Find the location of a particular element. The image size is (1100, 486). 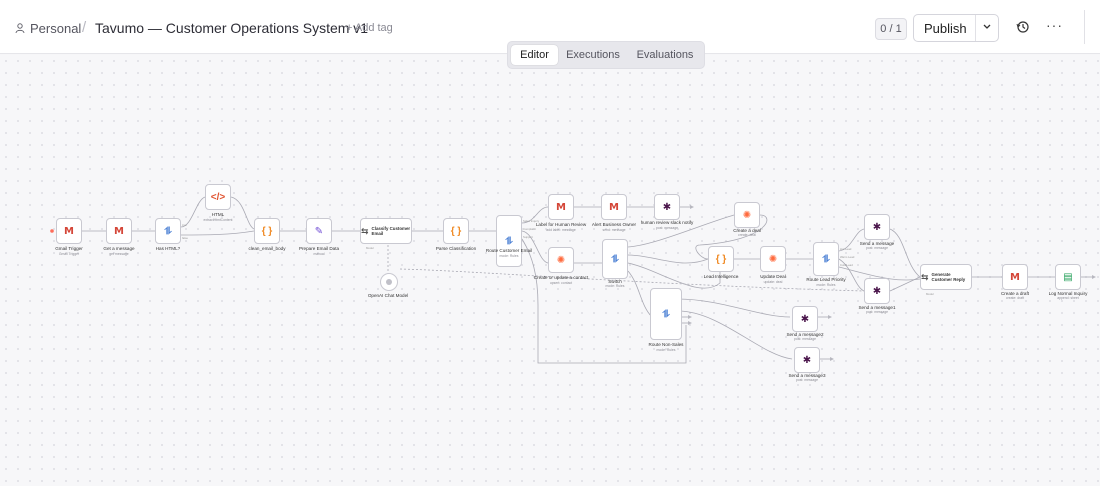

log-normal-inquiry-node: ▤ is located at coordinates (1068, 277).